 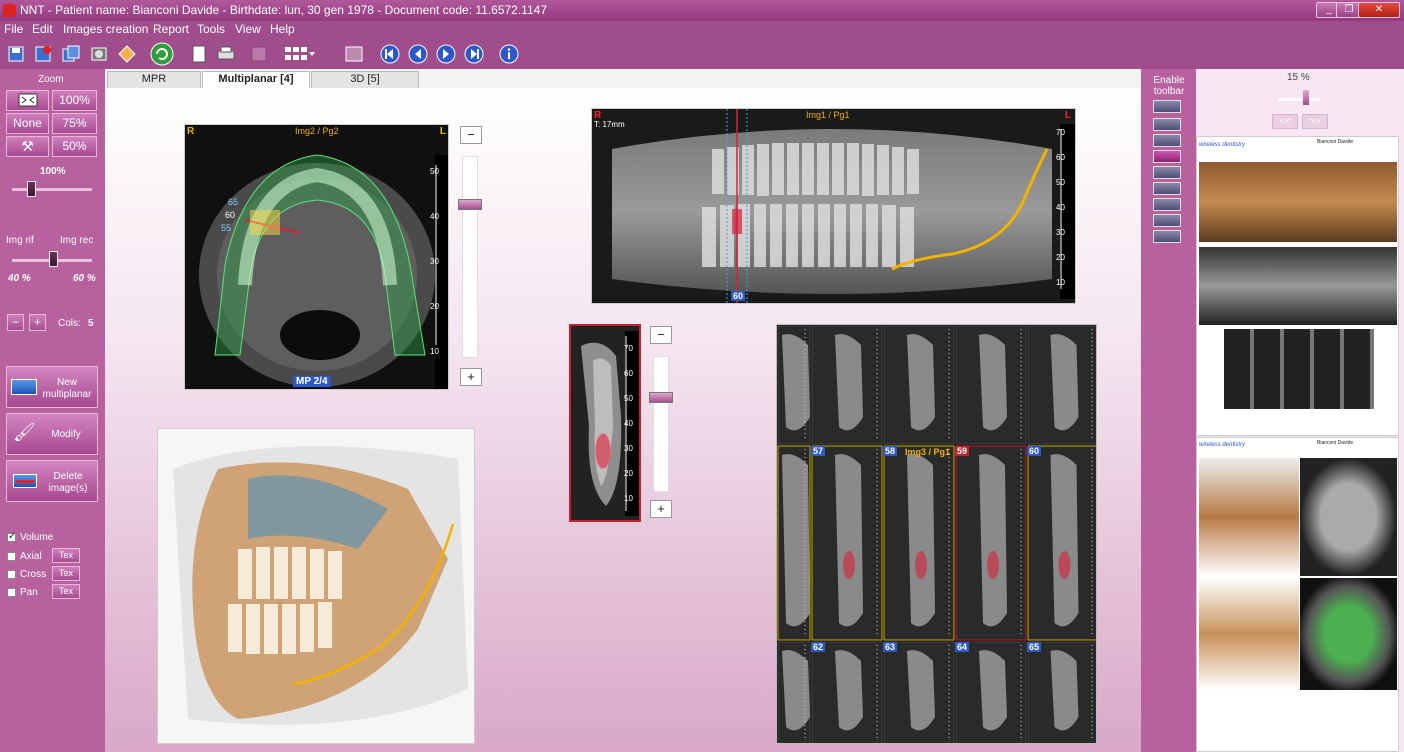 I want to click on settings-icon, so click(x=99, y=54).